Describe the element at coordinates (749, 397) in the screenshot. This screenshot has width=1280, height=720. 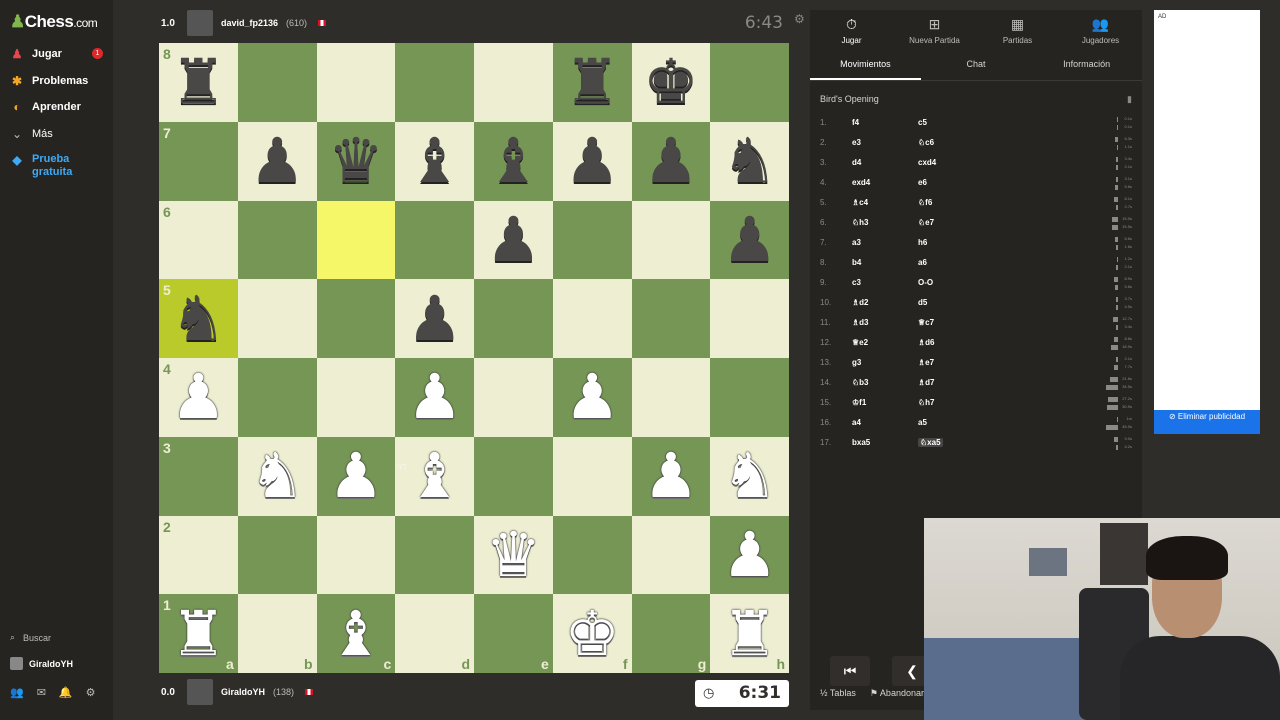
I see `square-h4` at that location.